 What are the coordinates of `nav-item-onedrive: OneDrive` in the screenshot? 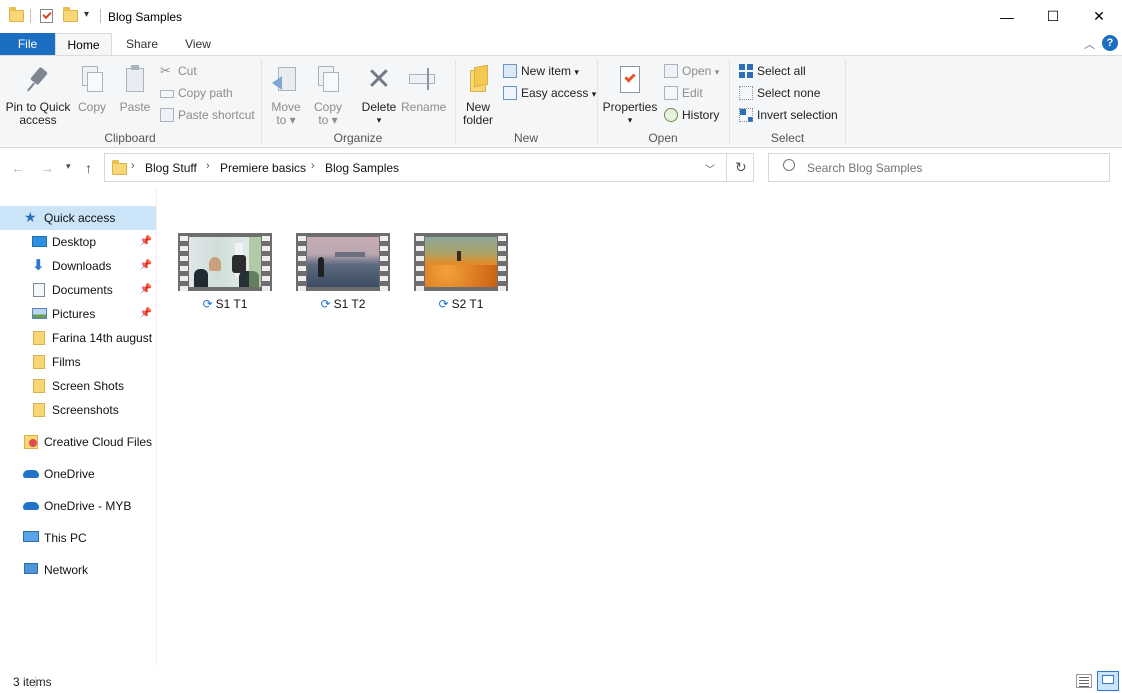 It's located at (78, 474).